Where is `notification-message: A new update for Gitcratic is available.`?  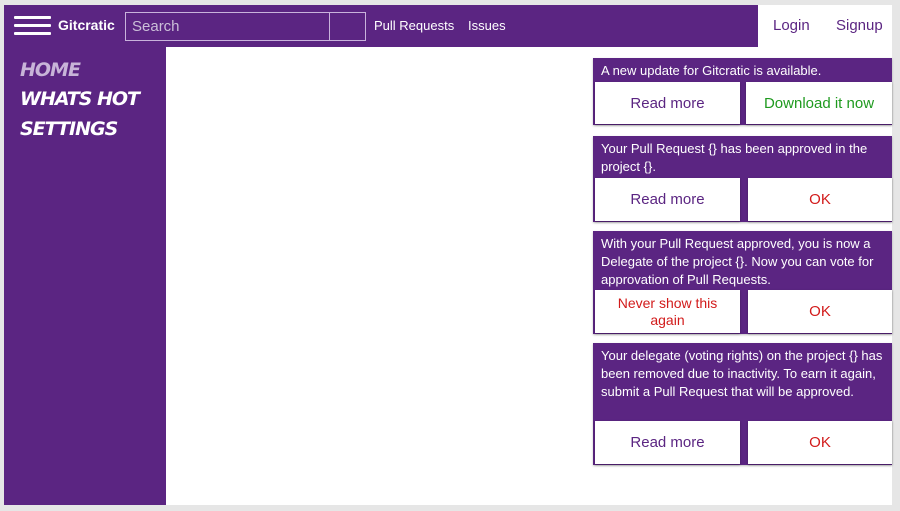 notification-message: A new update for Gitcratic is available. is located at coordinates (711, 70).